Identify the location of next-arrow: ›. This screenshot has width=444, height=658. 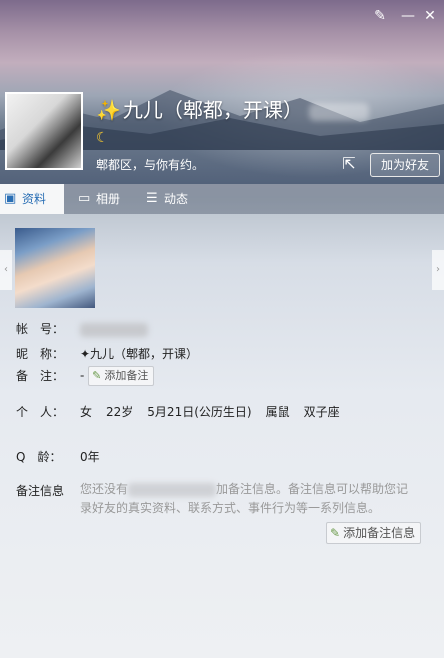
(438, 270).